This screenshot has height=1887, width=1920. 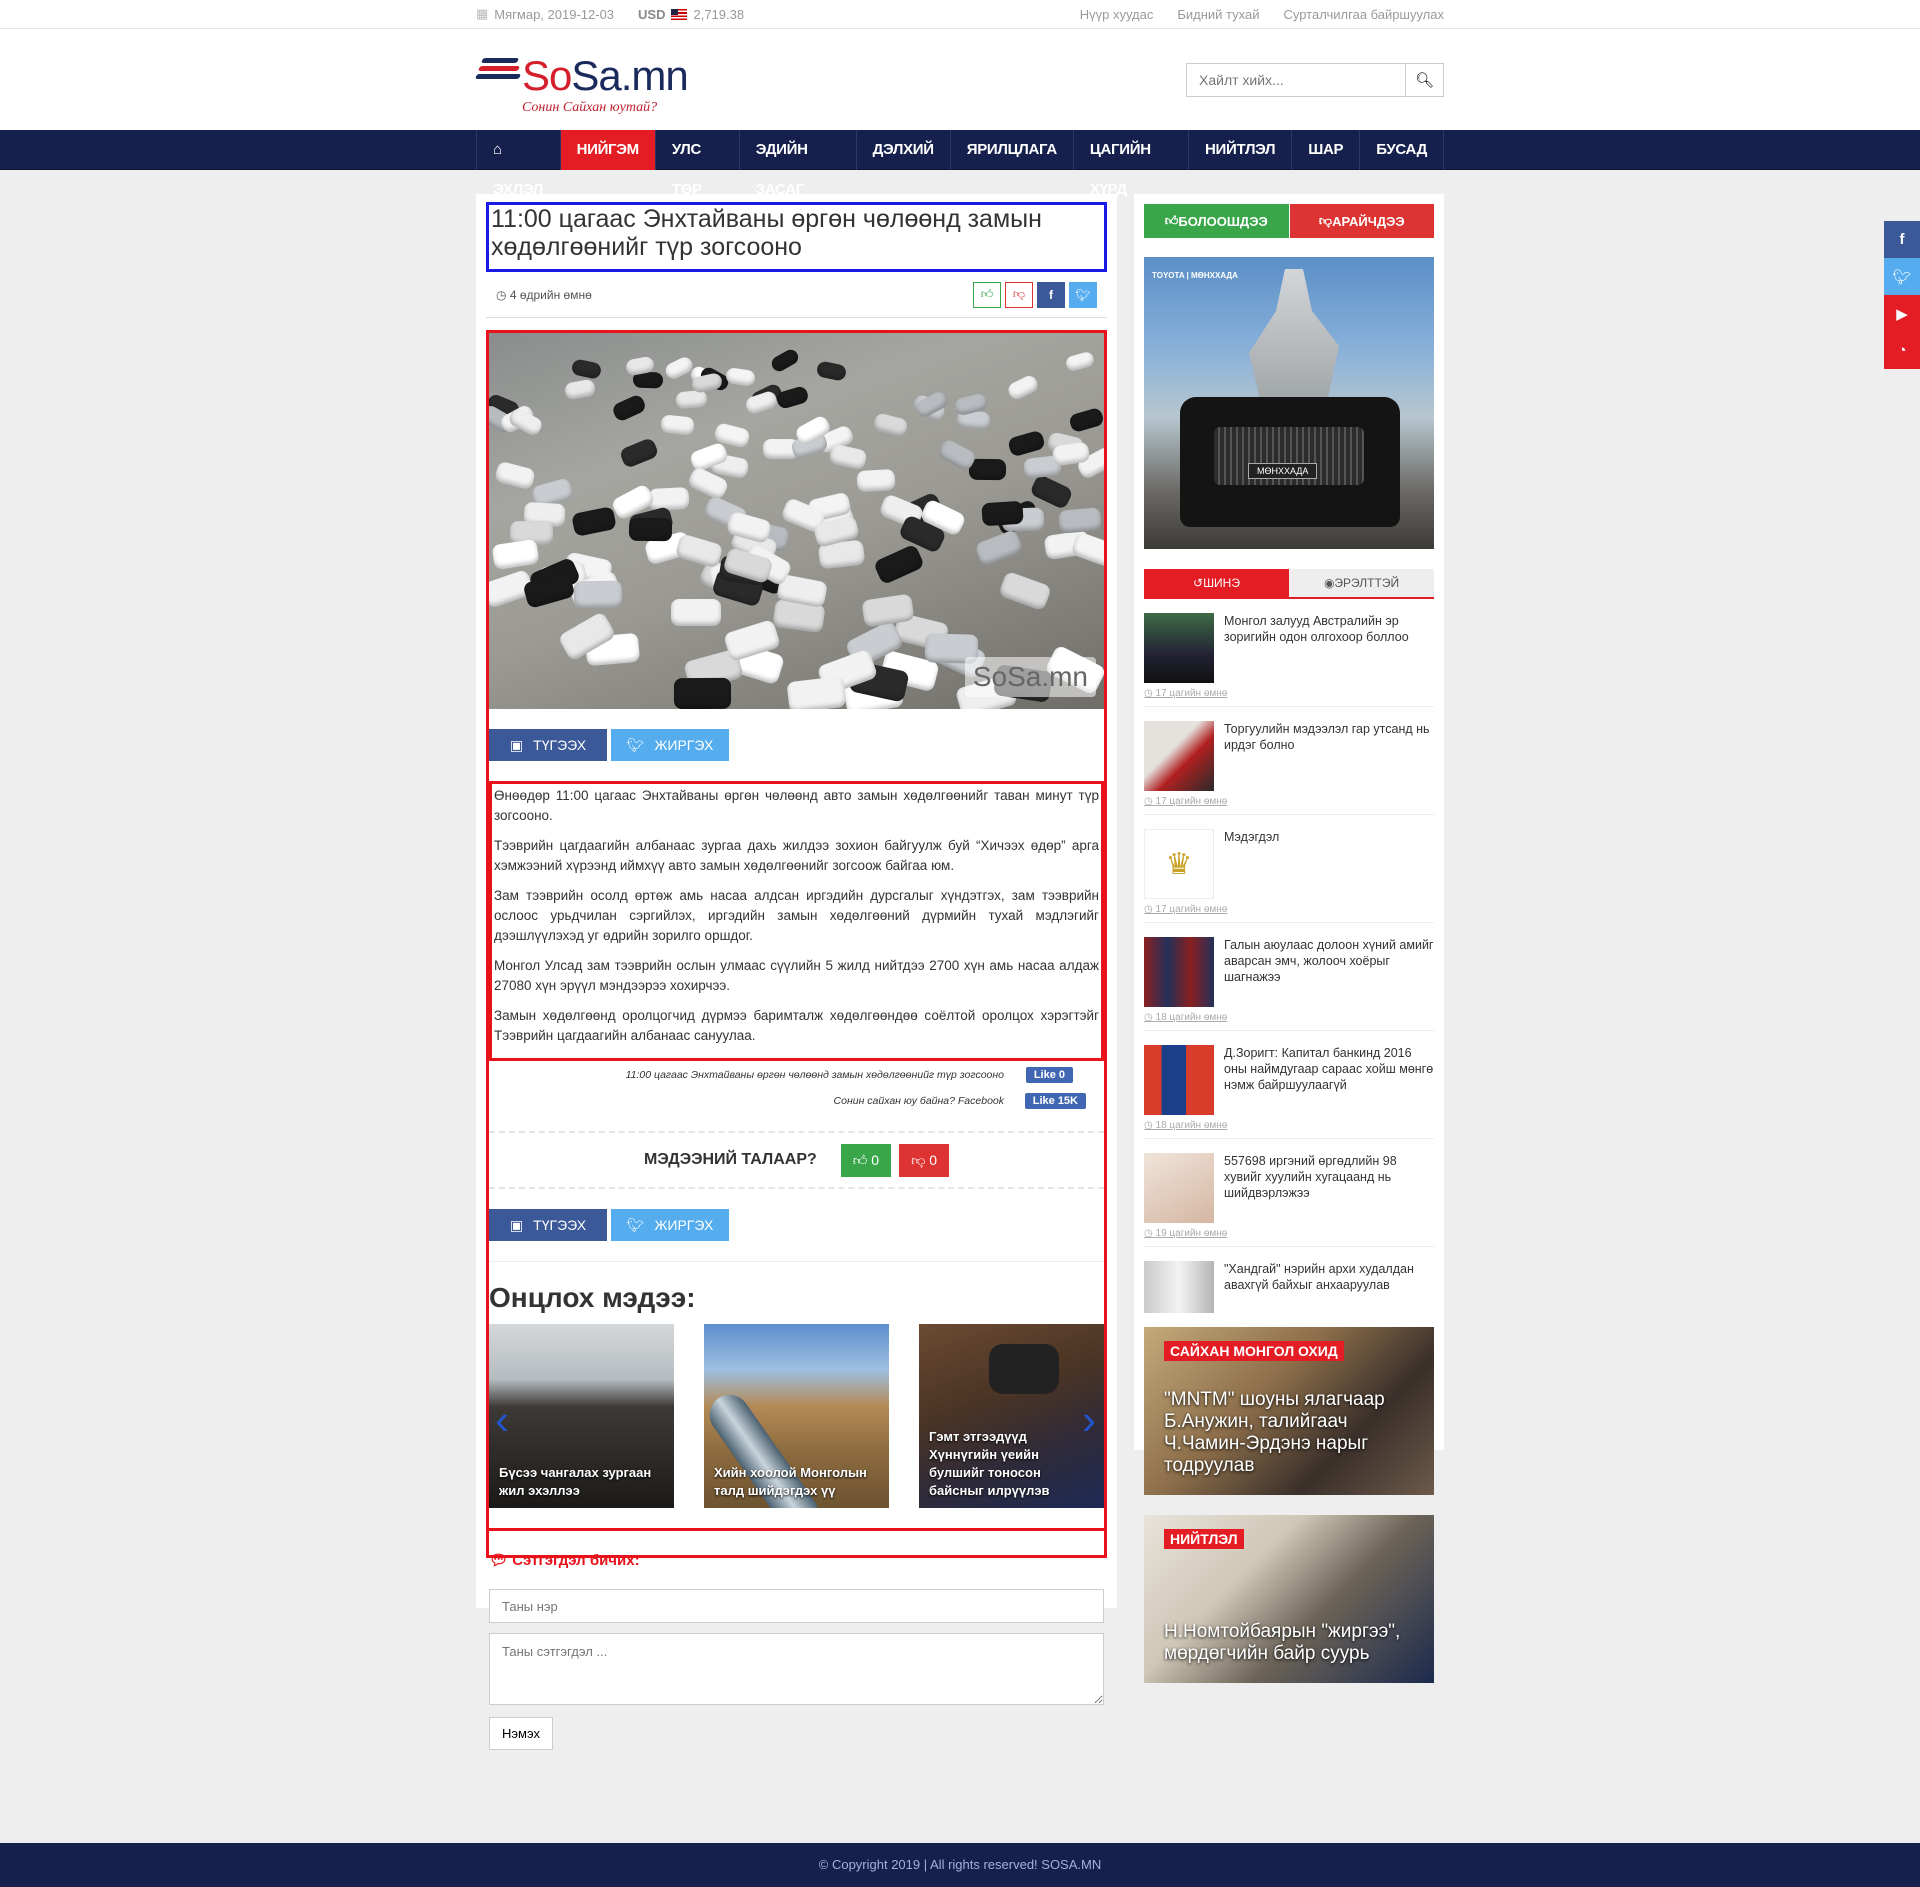 I want to click on vote-good-button: 👍︎ БОЛООШДЭЭ, so click(x=1216, y=221).